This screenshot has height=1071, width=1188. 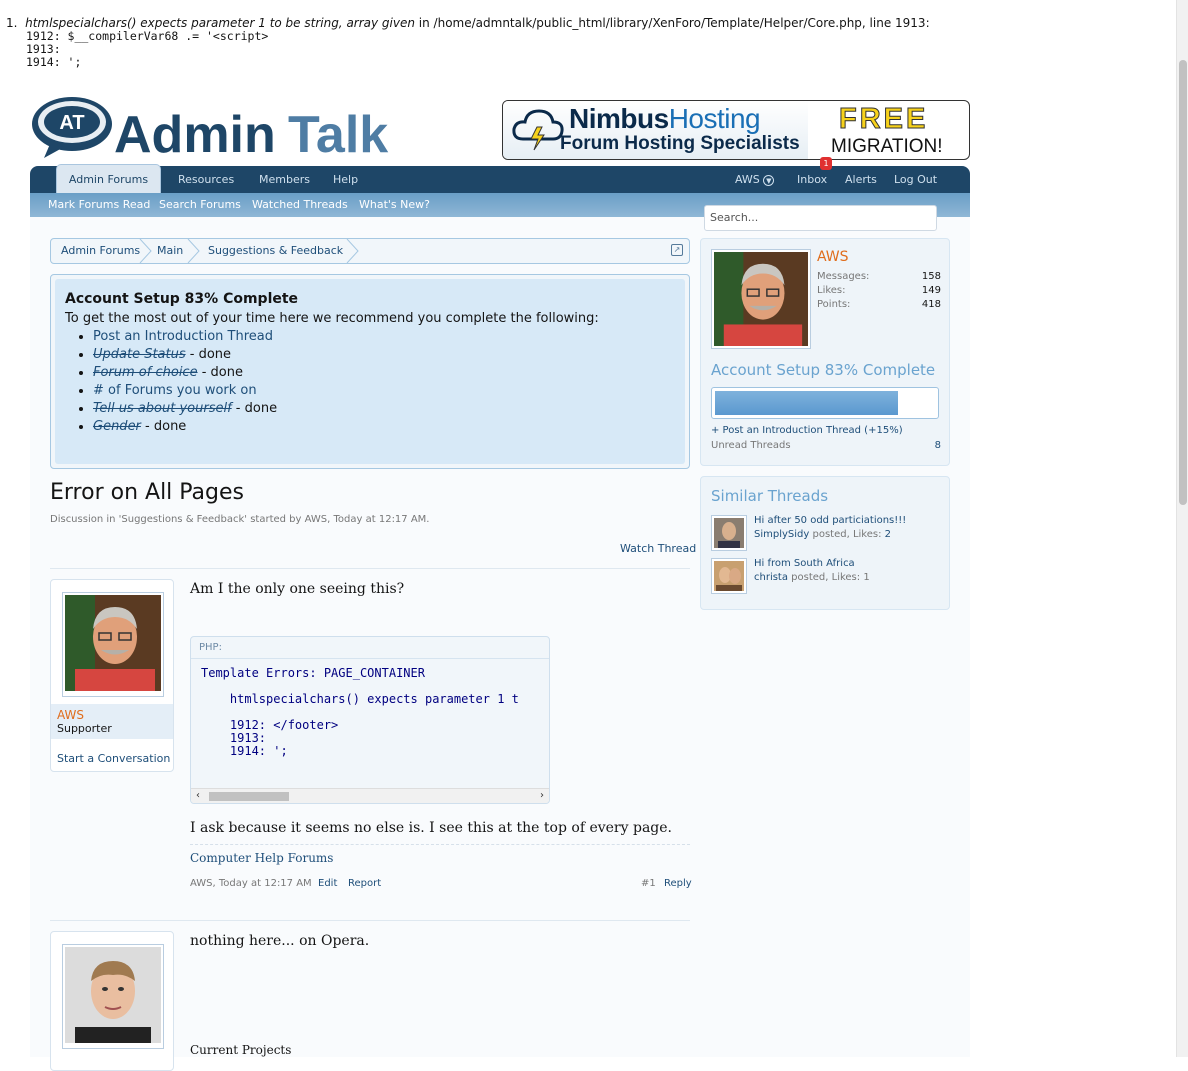 What do you see at coordinates (200, 205) in the screenshot?
I see `search-forums-link: Search Forums` at bounding box center [200, 205].